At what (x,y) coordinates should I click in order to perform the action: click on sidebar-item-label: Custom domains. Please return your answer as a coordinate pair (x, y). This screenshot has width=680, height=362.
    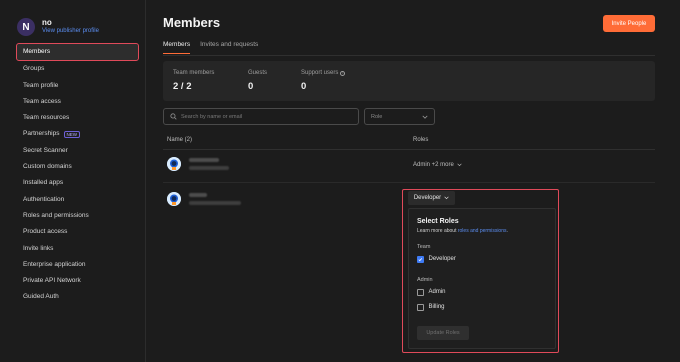
    Looking at the image, I should click on (47, 167).